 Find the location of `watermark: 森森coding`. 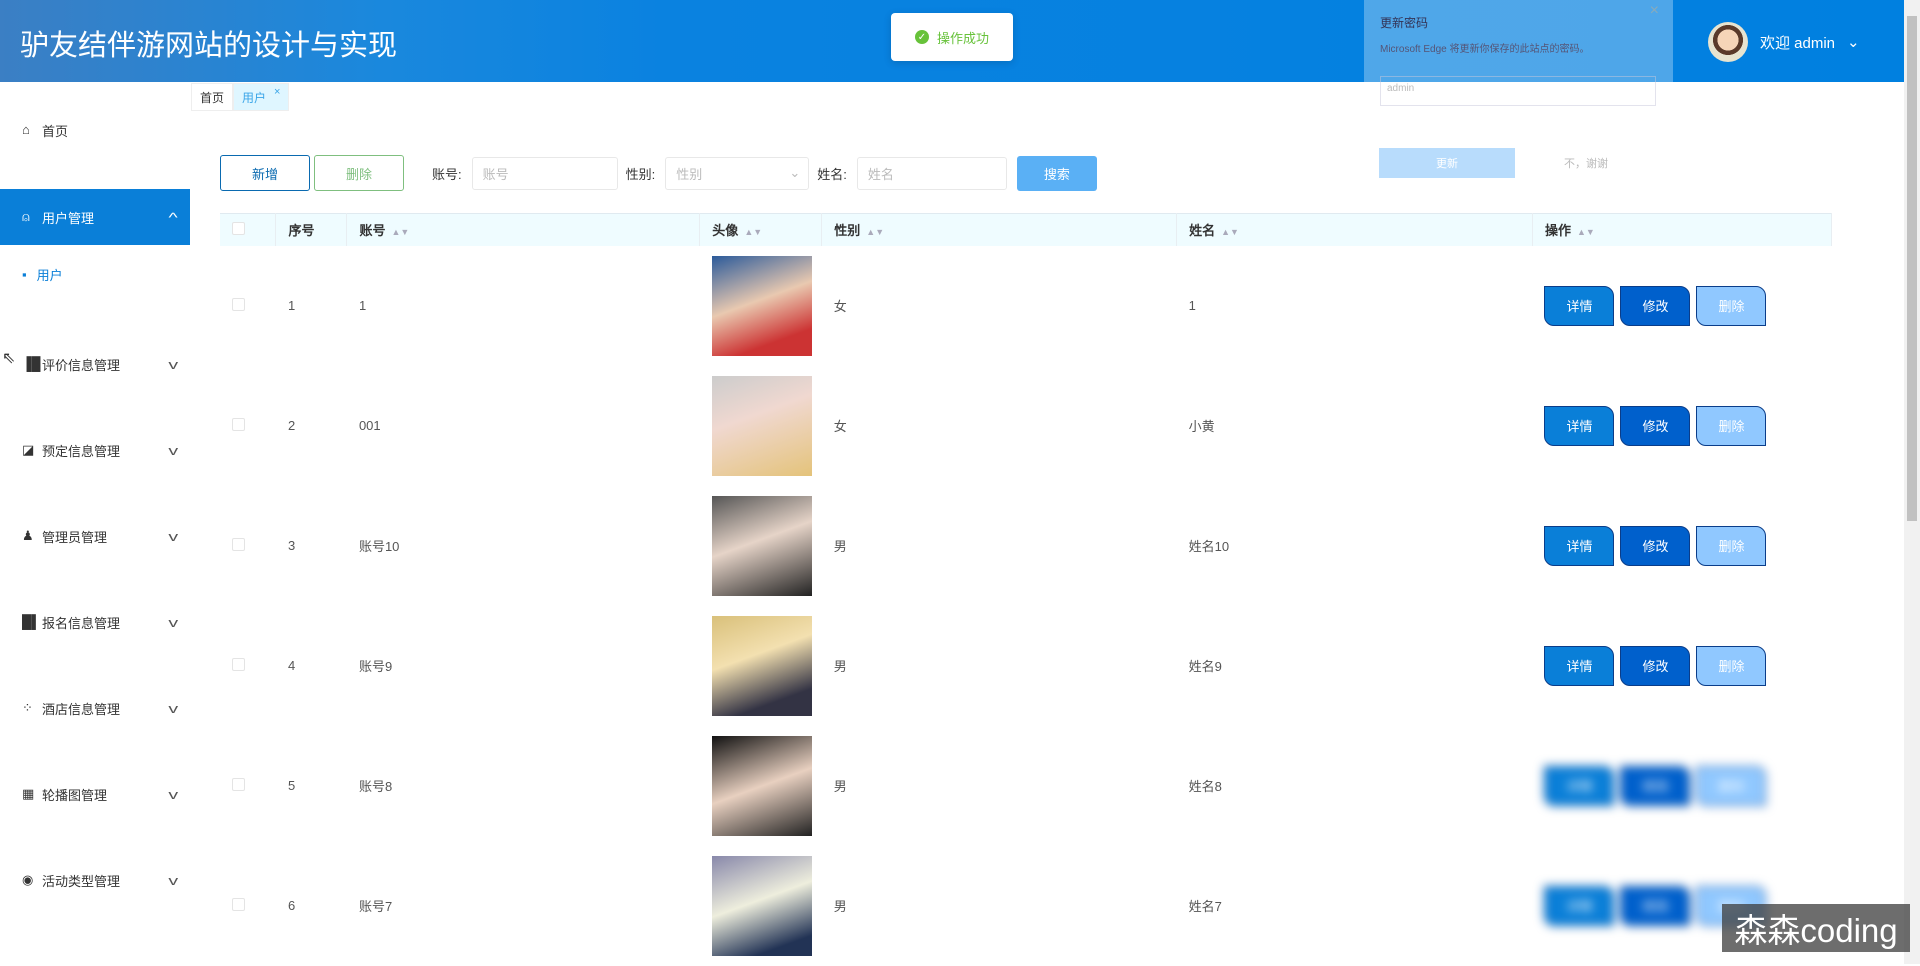

watermark: 森森coding is located at coordinates (1816, 928).